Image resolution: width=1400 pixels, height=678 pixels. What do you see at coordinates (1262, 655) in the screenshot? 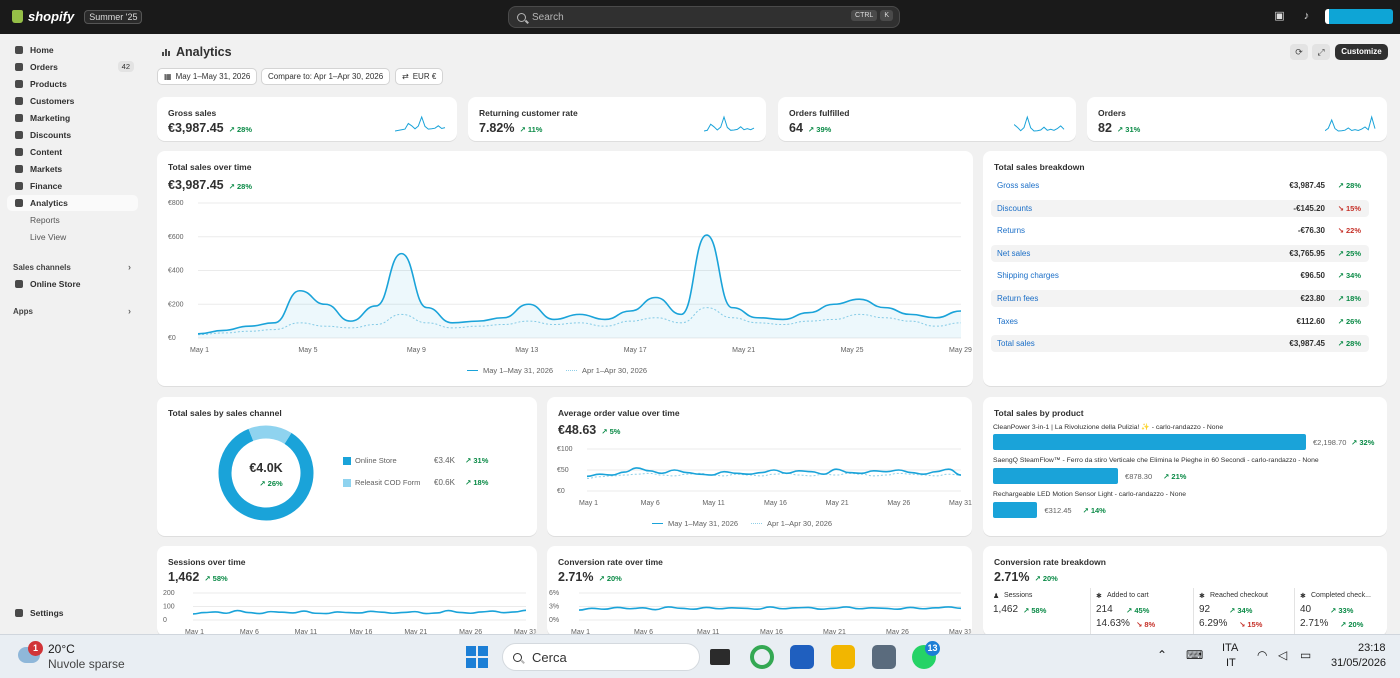
I see `wifi-icon: ◠` at bounding box center [1262, 655].